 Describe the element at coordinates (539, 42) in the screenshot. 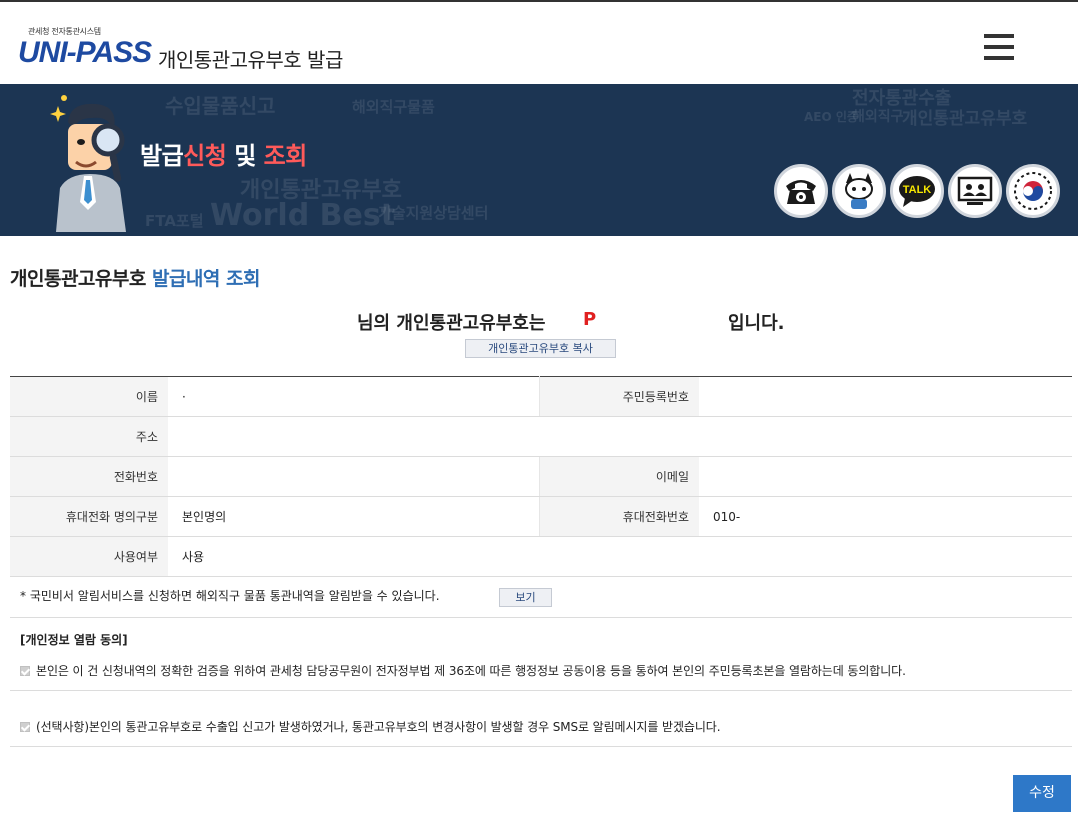

I see `site-header: 관세청 전자통관시스템 UNI-PASS 개인통관고유부호 발급` at that location.